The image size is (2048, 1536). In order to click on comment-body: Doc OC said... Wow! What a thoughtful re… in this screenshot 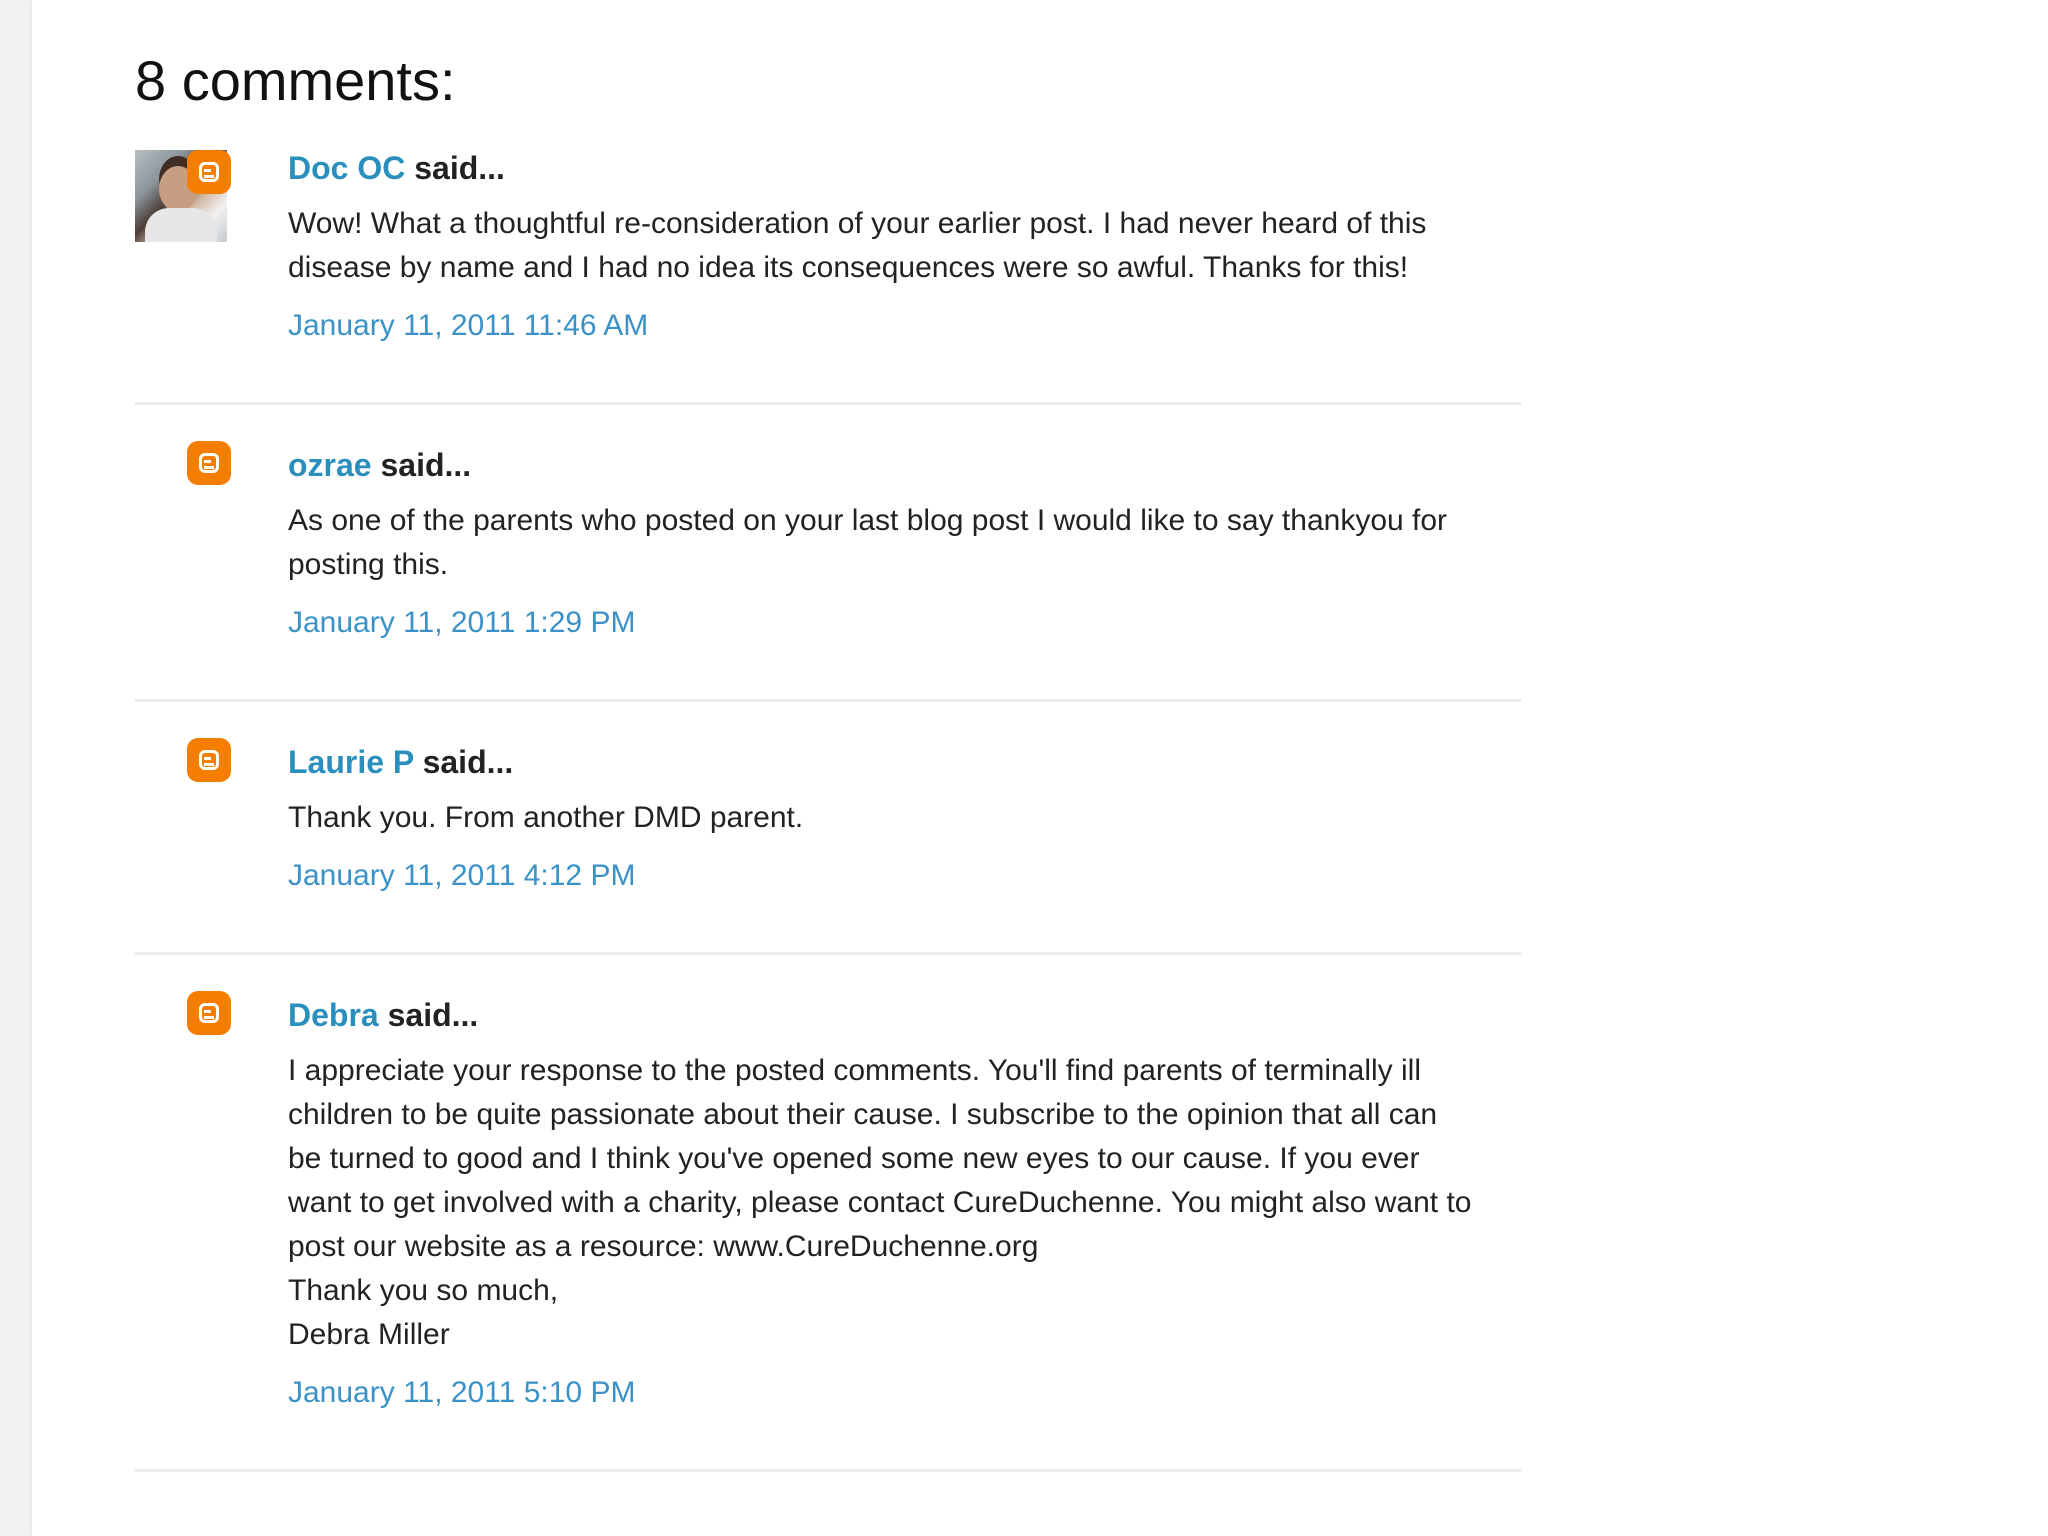, I will do `click(880, 247)`.